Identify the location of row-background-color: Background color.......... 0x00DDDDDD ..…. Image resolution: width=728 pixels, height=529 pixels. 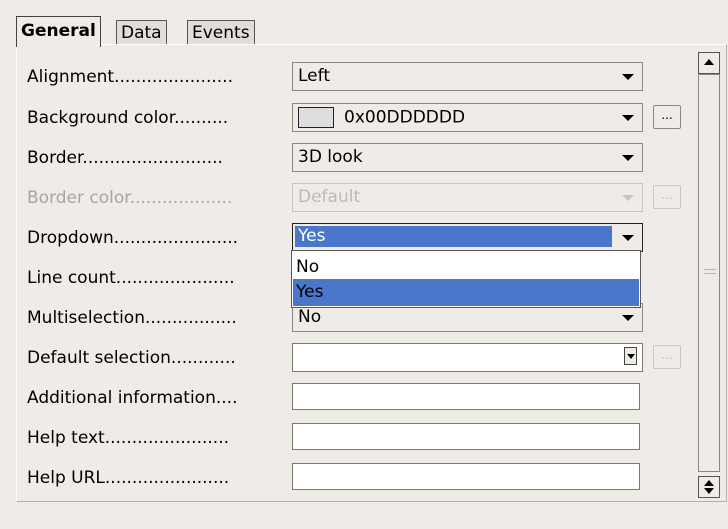
(357, 117).